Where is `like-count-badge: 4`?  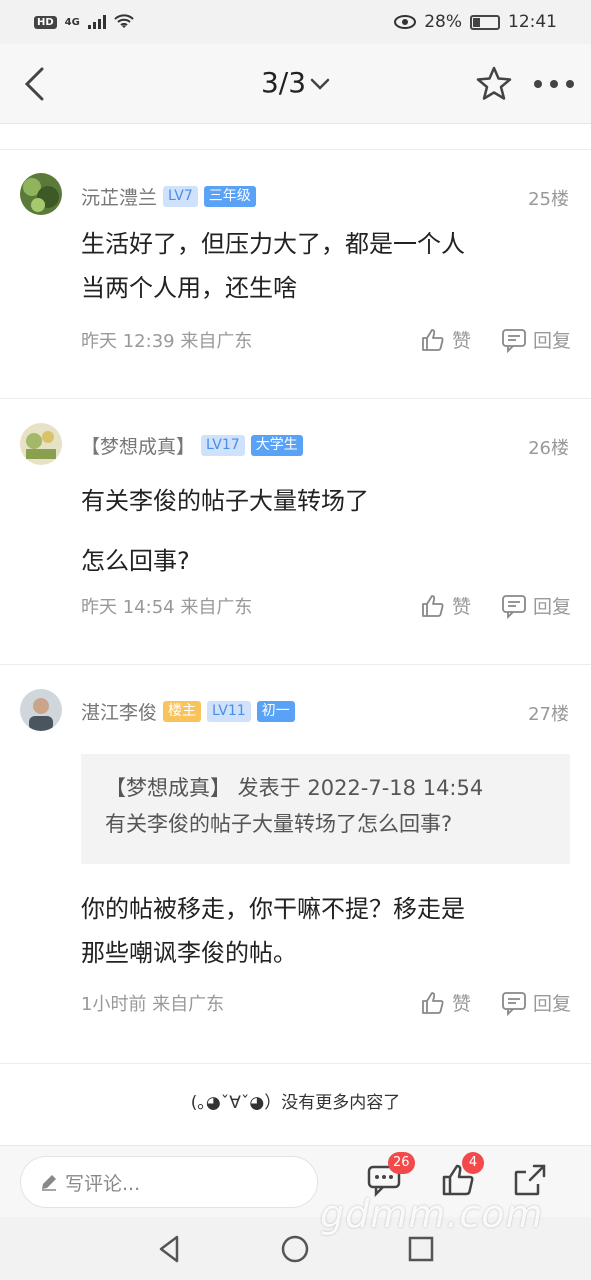 like-count-badge: 4 is located at coordinates (473, 1163).